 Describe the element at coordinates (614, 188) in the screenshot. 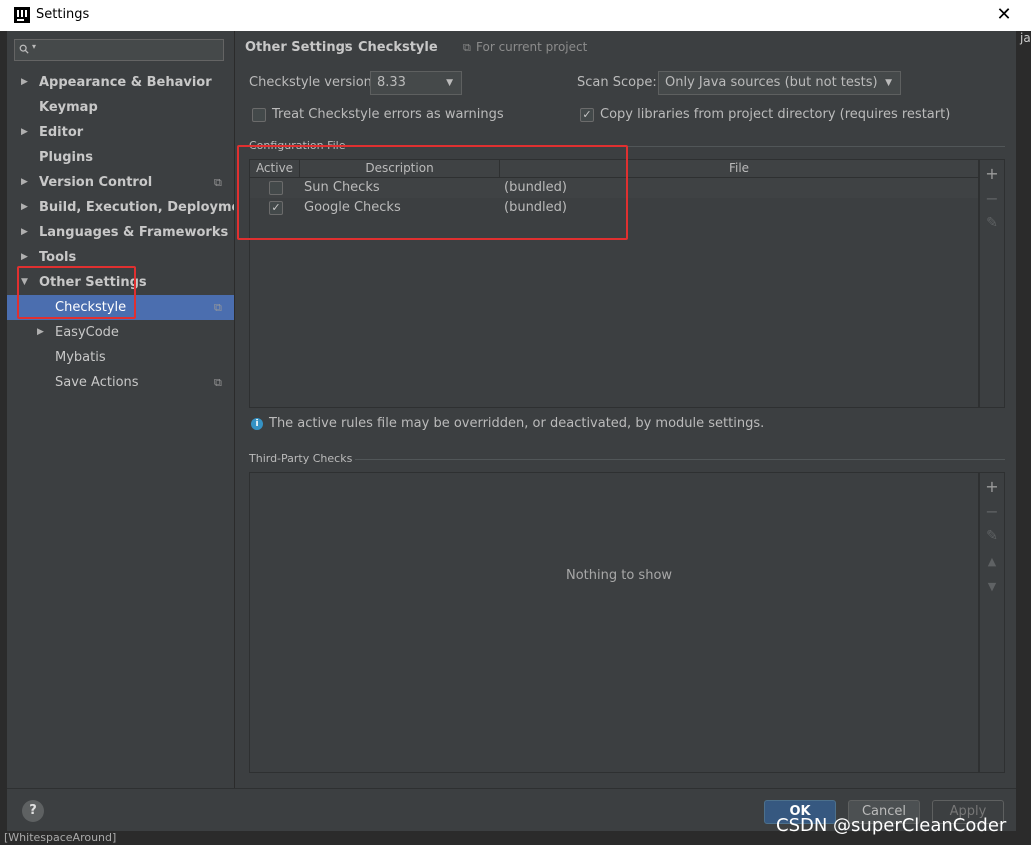

I see `table-row: Sun Checks (bundled)` at that location.